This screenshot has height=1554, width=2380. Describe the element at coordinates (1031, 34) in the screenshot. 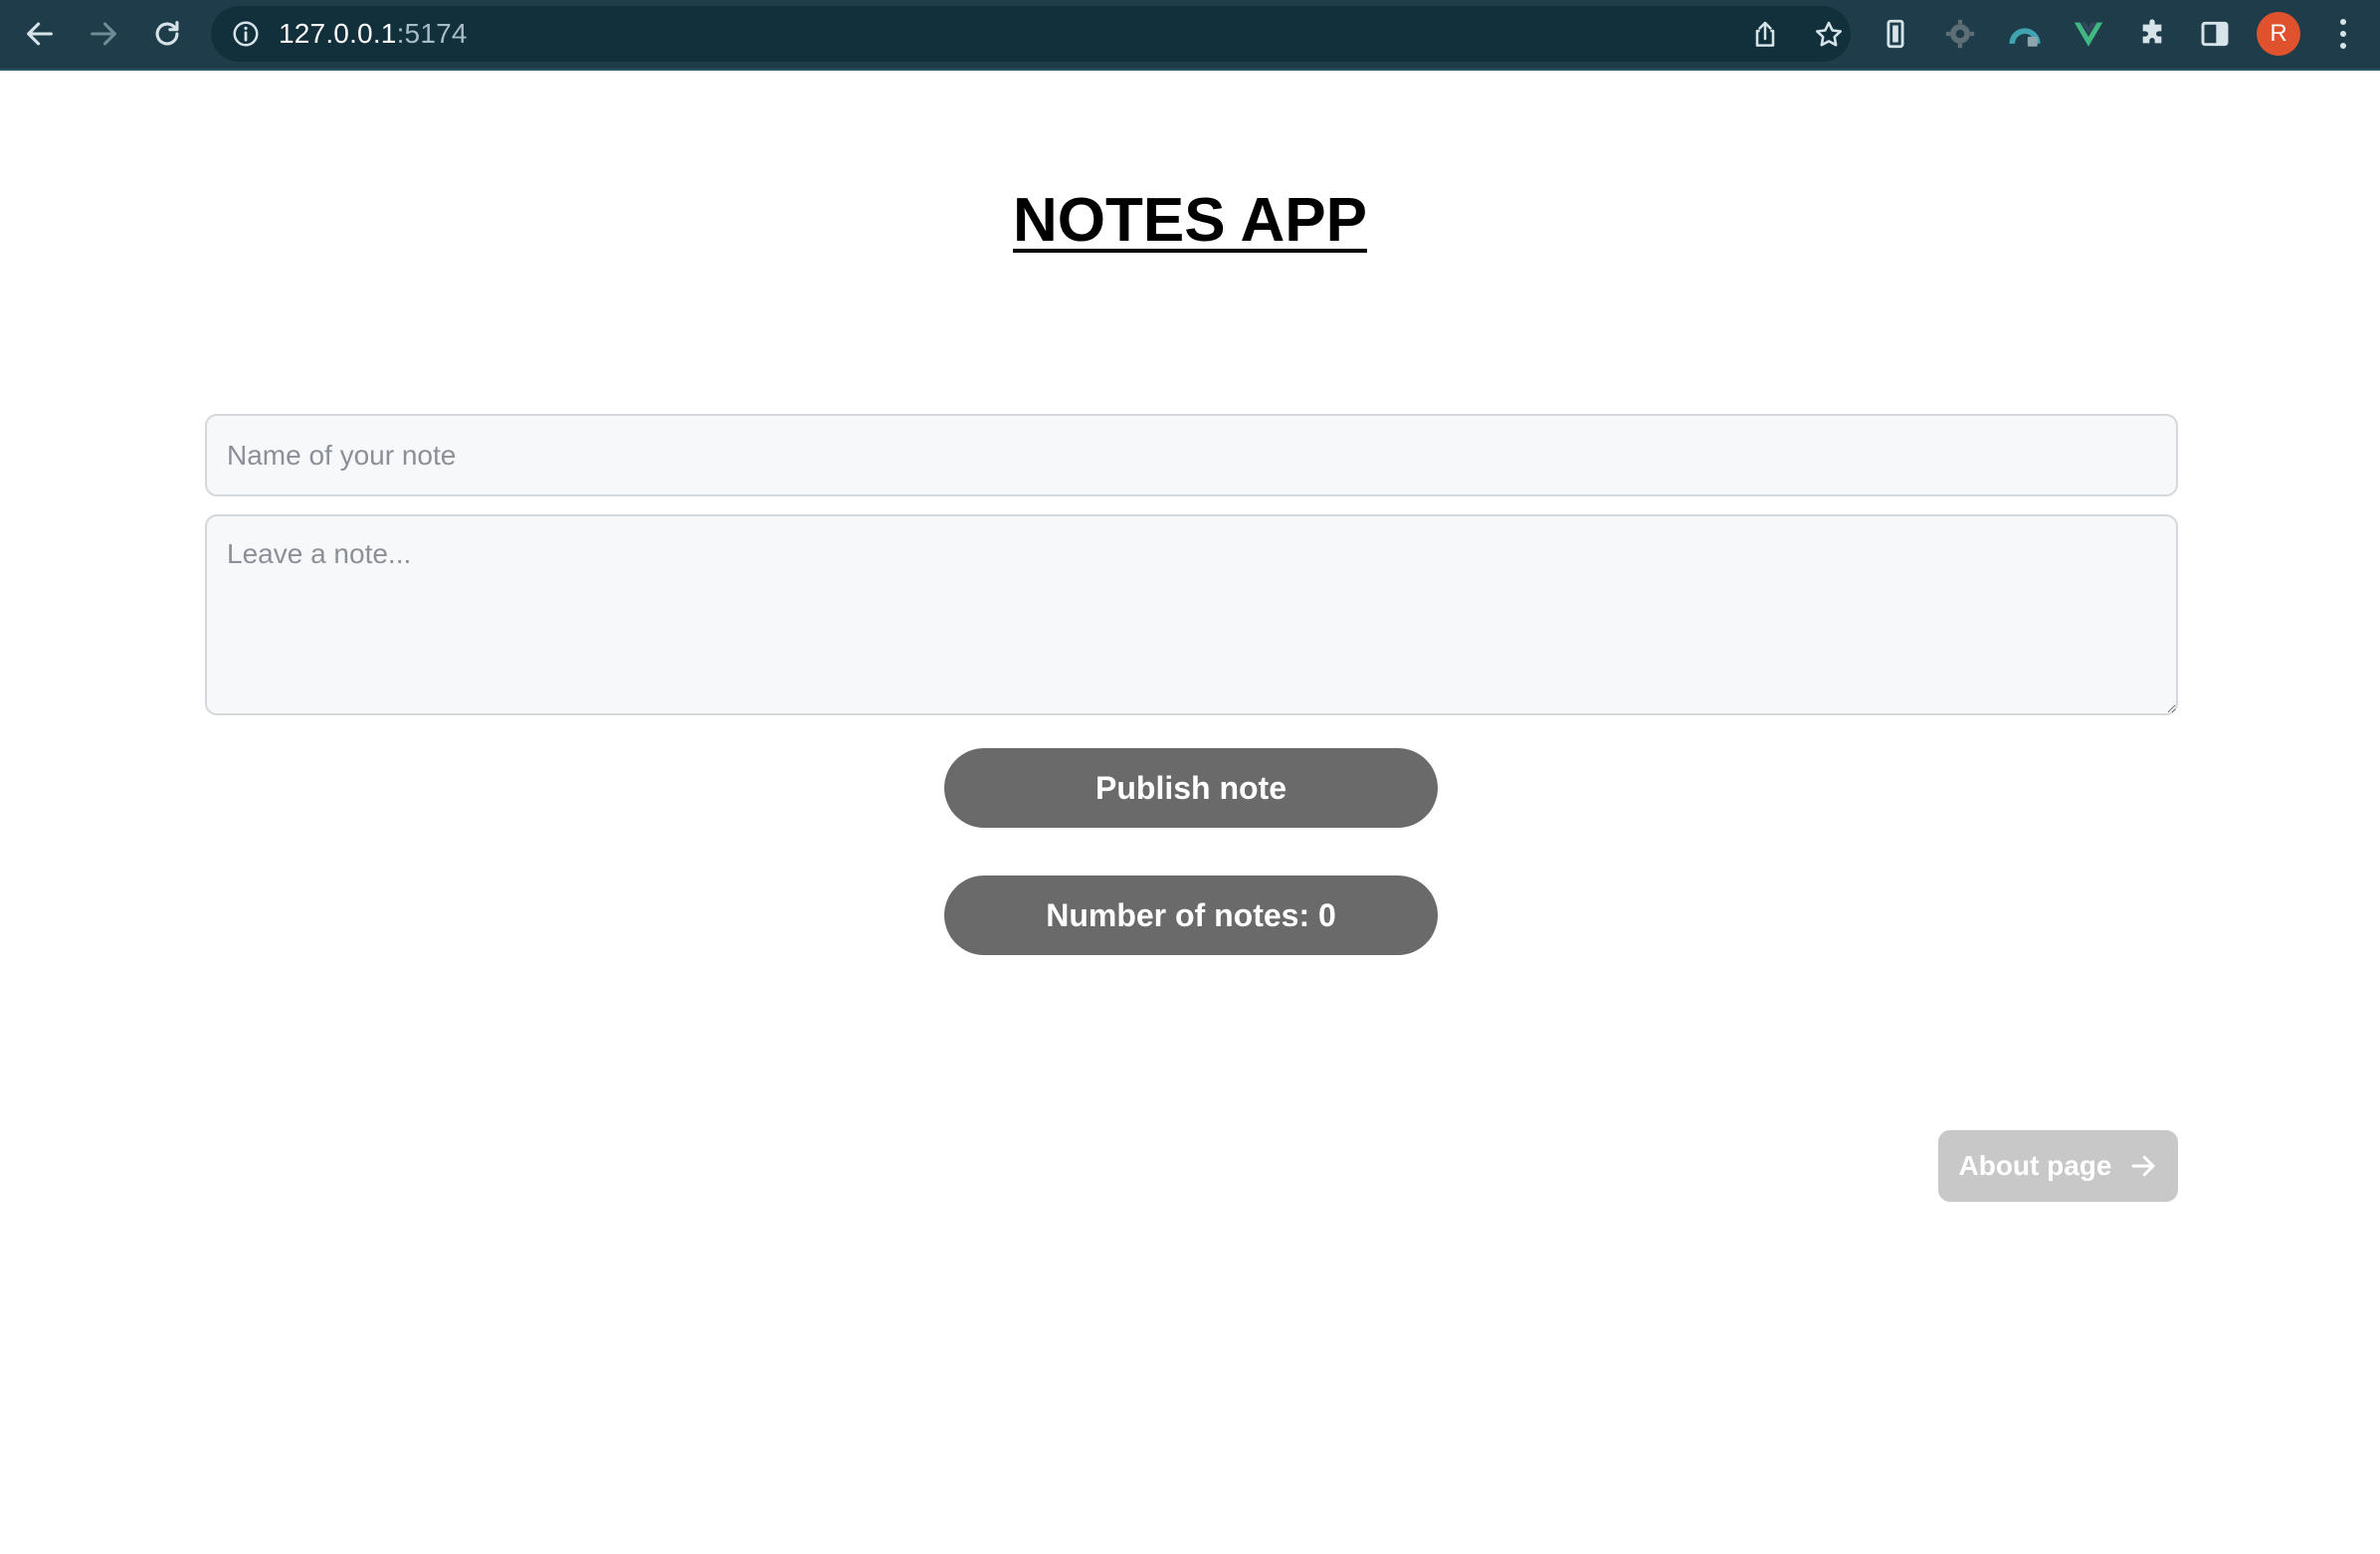

I see `address-bar: 127.0.0.1:5174` at that location.